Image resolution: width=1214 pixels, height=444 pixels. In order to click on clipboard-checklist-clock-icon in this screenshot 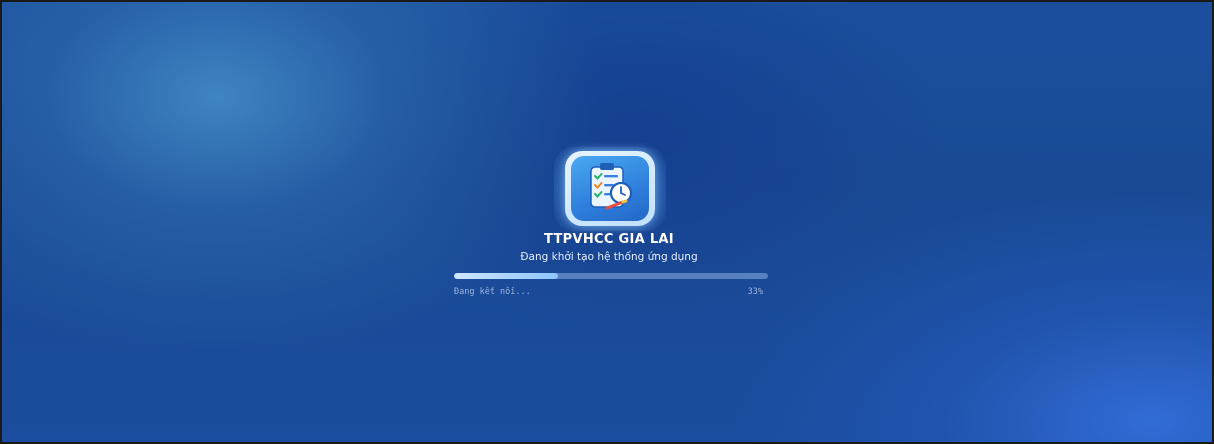, I will do `click(610, 188)`.